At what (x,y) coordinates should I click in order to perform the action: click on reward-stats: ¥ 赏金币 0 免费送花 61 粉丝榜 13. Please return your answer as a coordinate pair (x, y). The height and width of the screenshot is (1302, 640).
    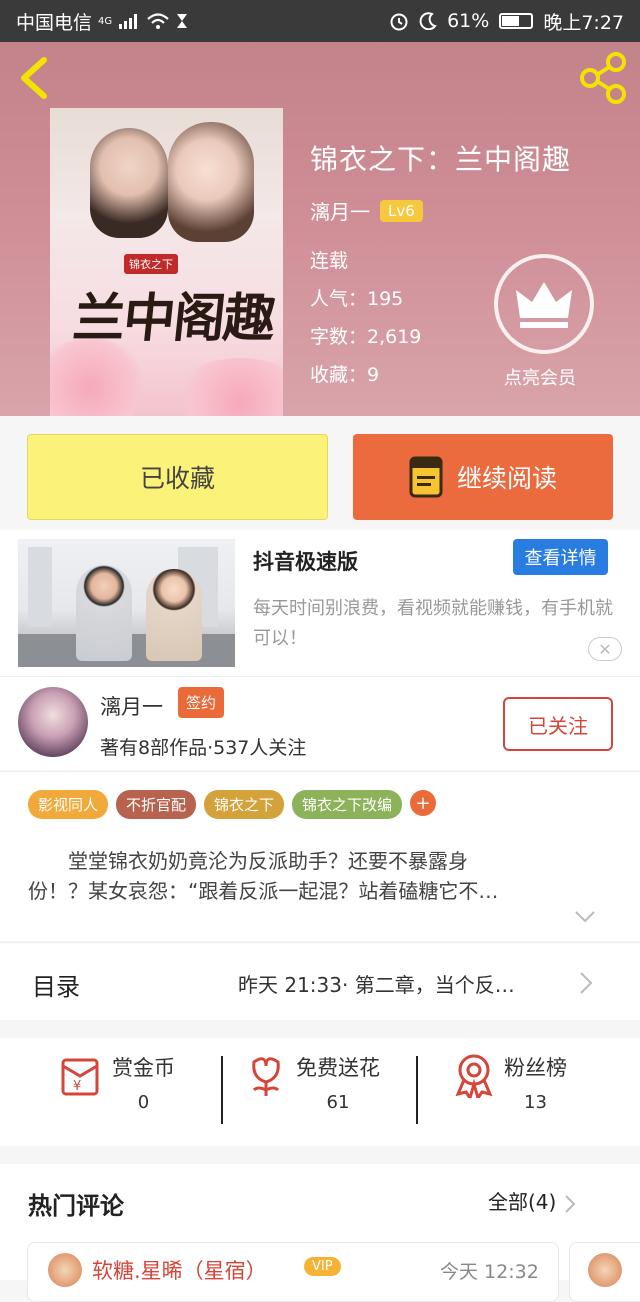
    Looking at the image, I should click on (320, 1092).